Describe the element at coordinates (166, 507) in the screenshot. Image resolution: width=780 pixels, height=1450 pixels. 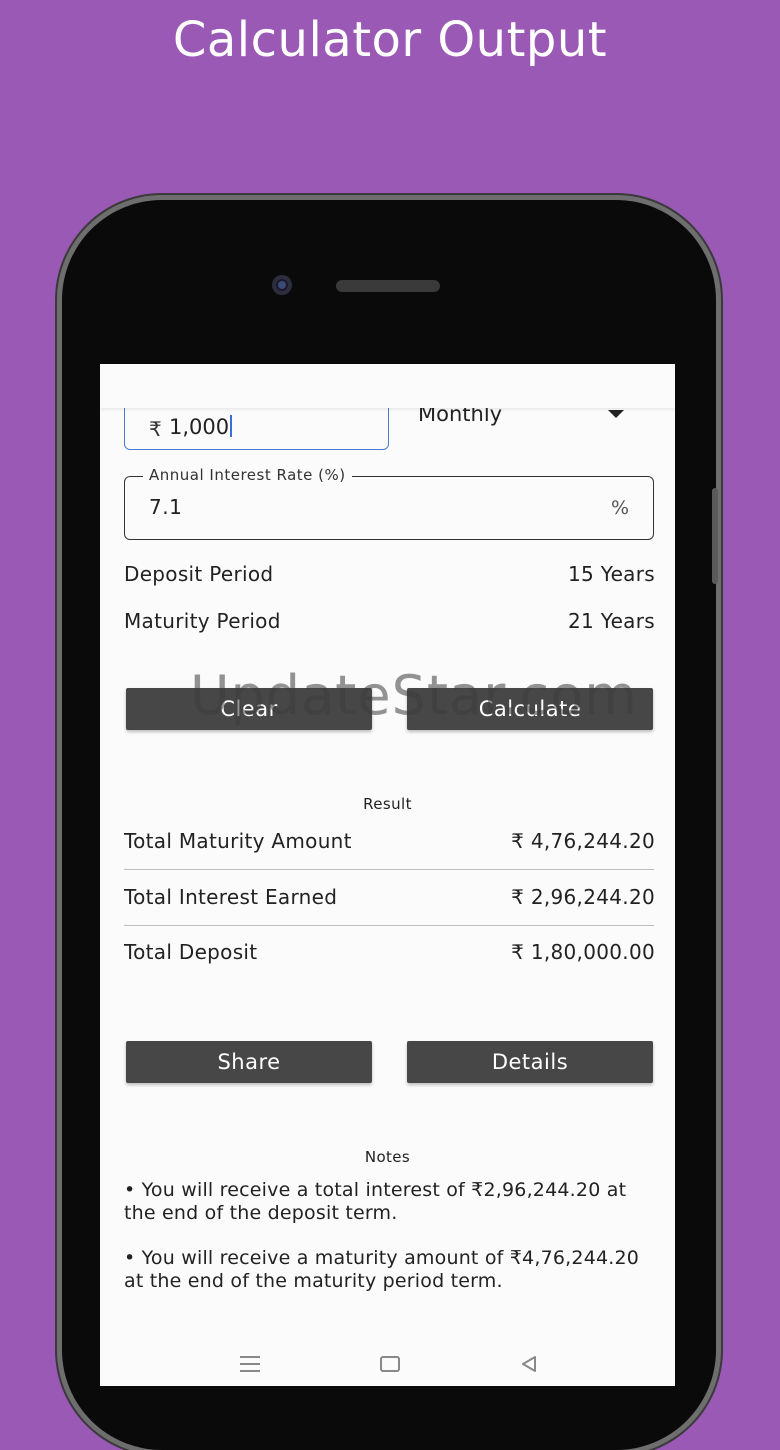
I see `interest-rate-value: 7.1` at that location.